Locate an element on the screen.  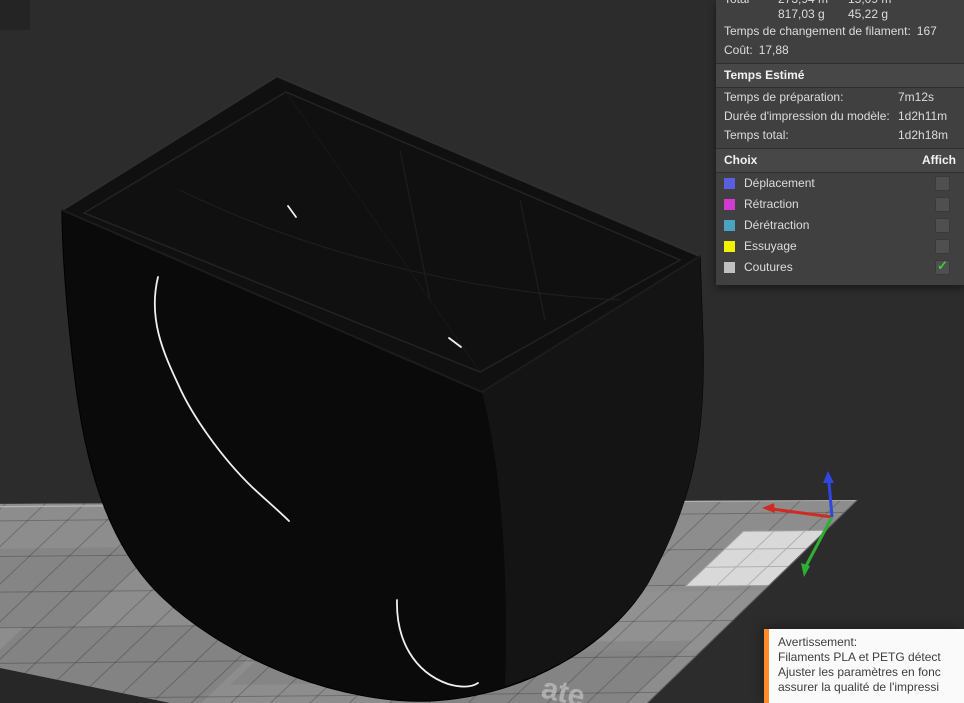
travel-label: Déplacement is located at coordinates (779, 183).